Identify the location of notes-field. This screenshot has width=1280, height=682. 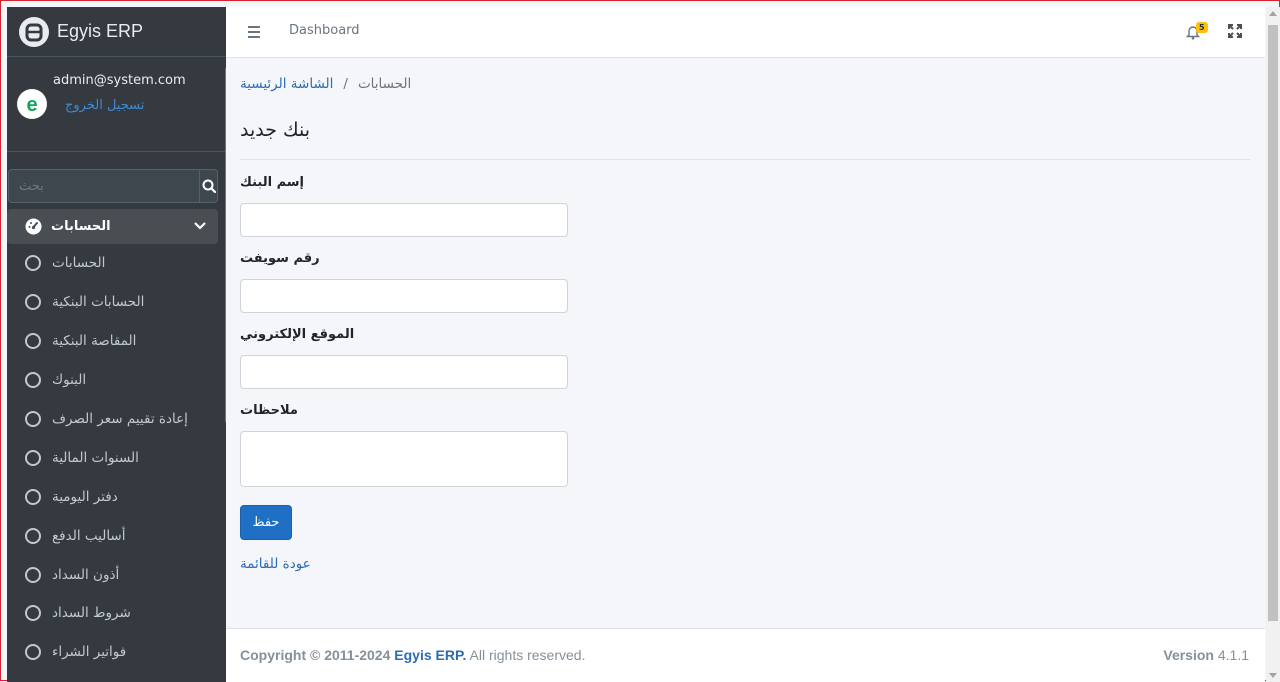
(404, 459).